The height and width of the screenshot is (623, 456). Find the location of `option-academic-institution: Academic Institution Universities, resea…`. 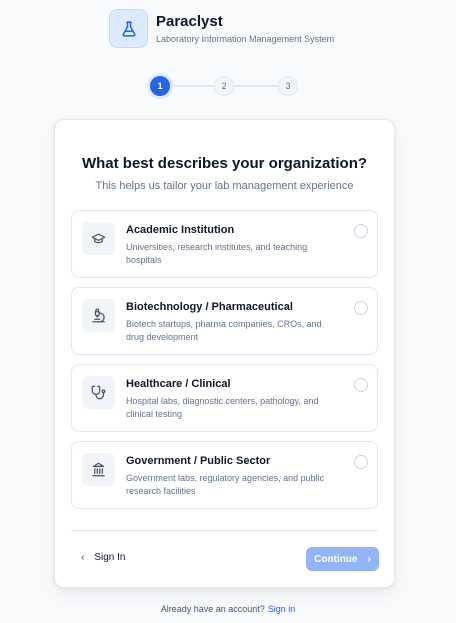

option-academic-institution: Academic Institution Universities, resea… is located at coordinates (224, 244).